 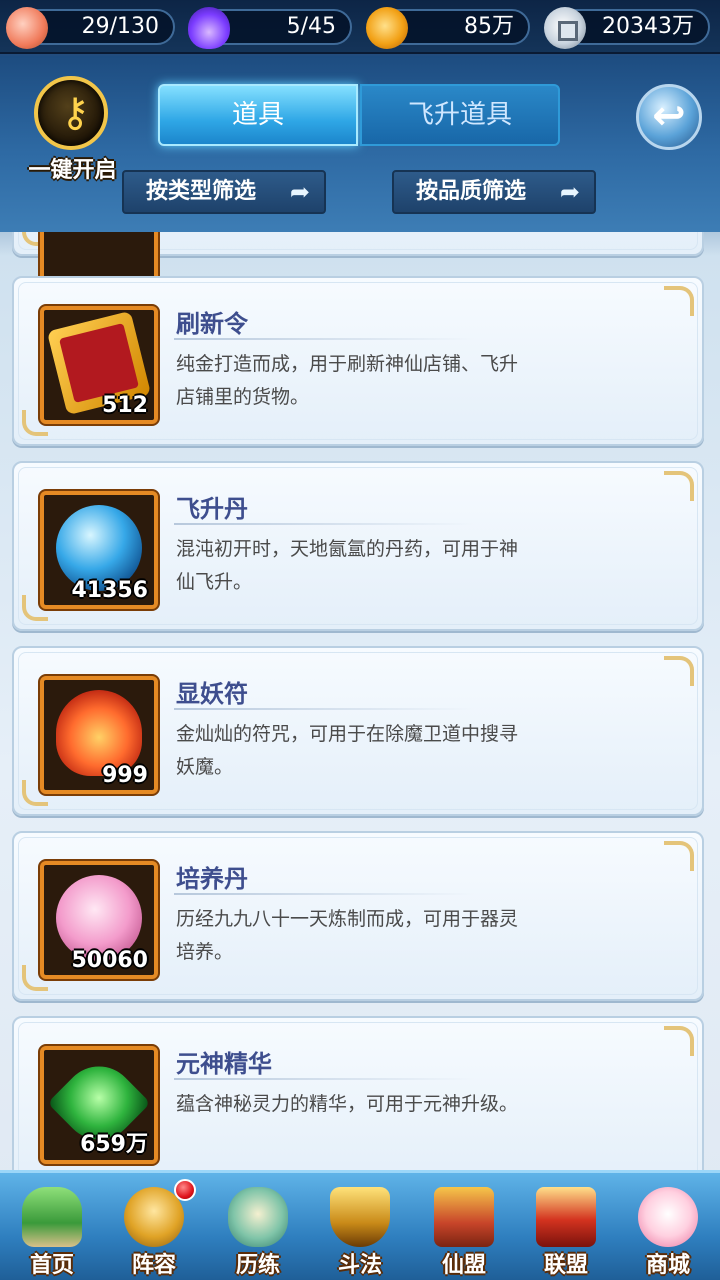 I want to click on item-name: 刷新令, so click(x=212, y=324).